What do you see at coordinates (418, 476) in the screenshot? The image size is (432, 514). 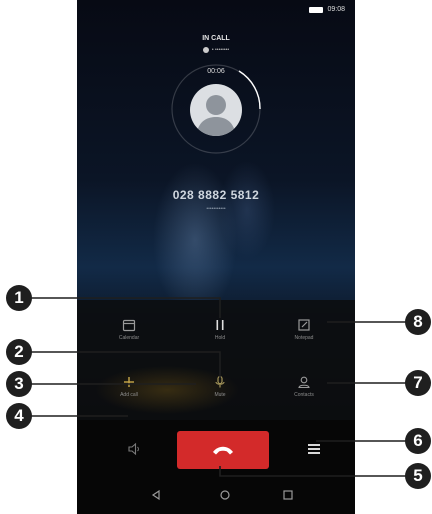 I see `callout-5: 5` at bounding box center [418, 476].